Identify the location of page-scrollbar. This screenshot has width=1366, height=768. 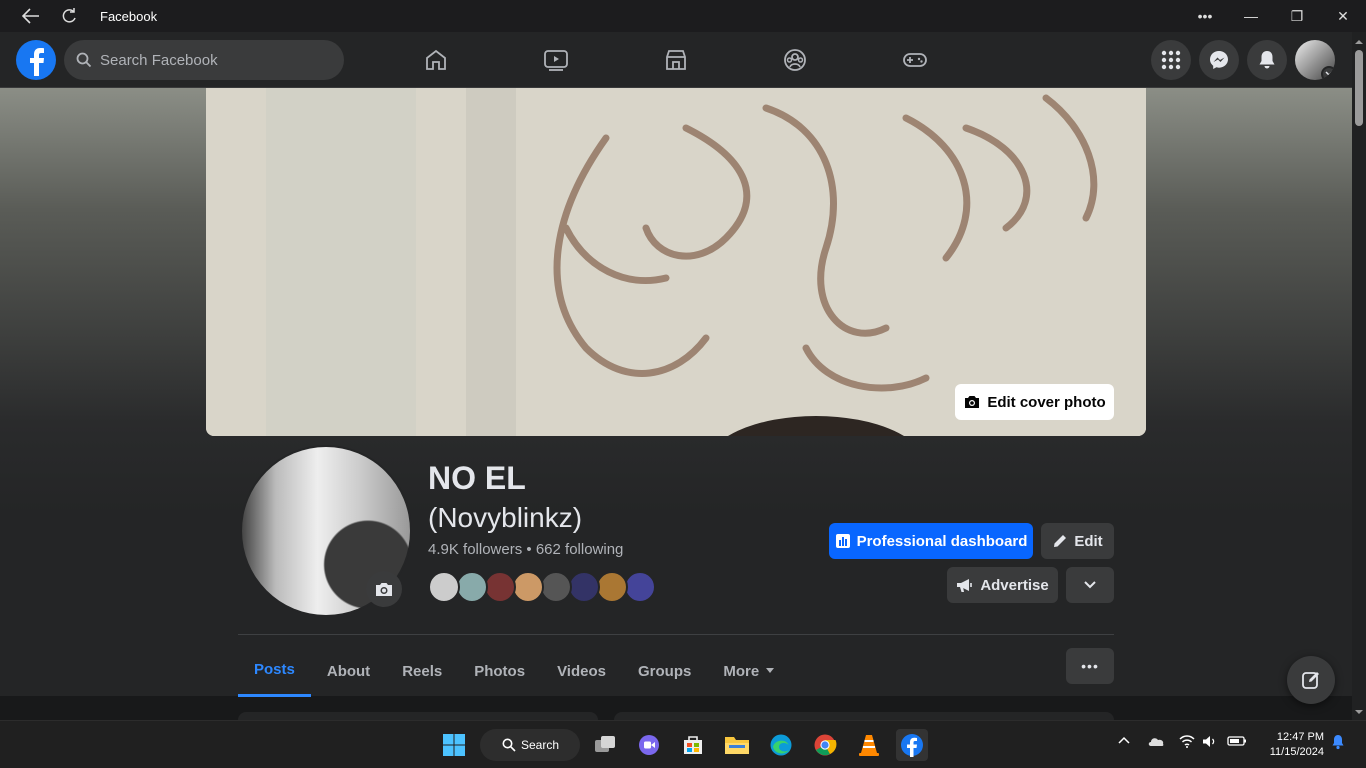
(1359, 376).